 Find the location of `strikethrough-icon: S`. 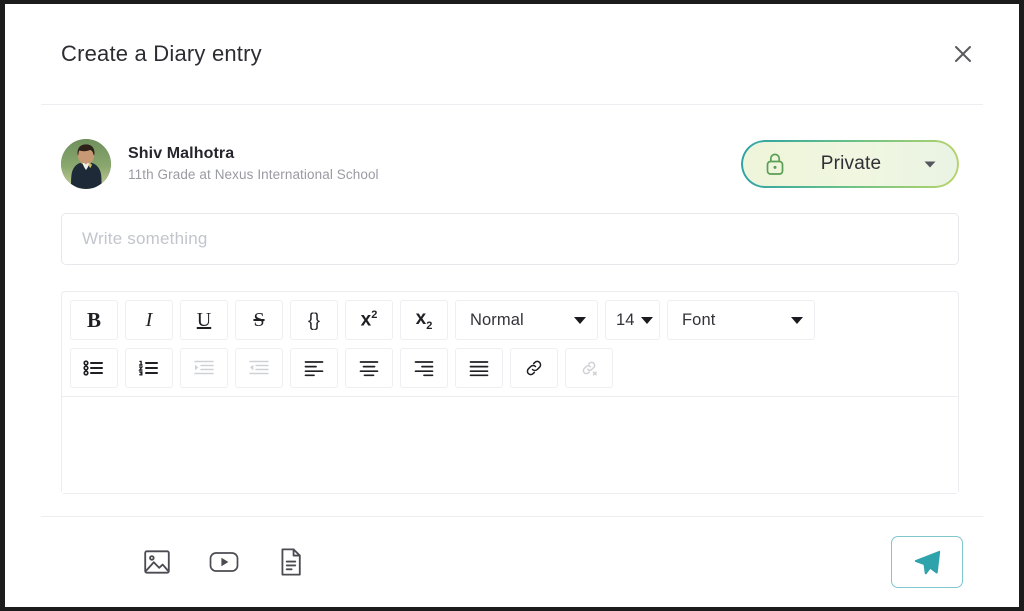

strikethrough-icon: S is located at coordinates (259, 320).